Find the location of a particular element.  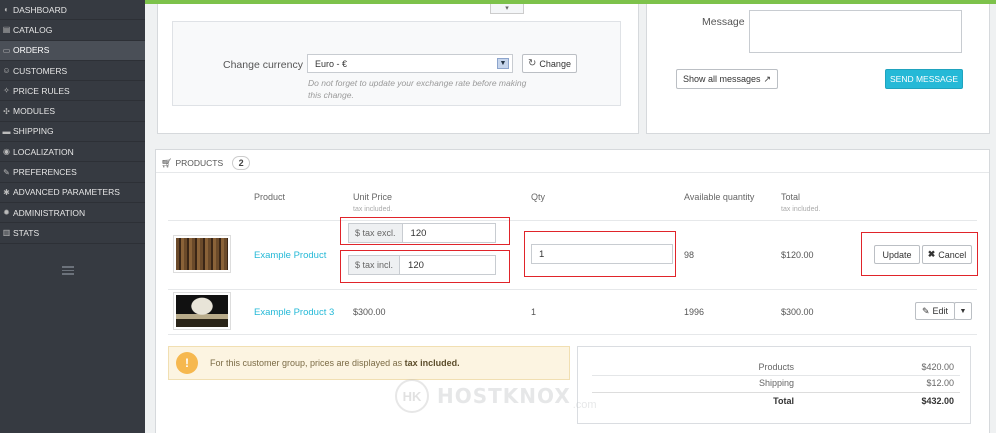

available-quantity: 1996 is located at coordinates (694, 312).